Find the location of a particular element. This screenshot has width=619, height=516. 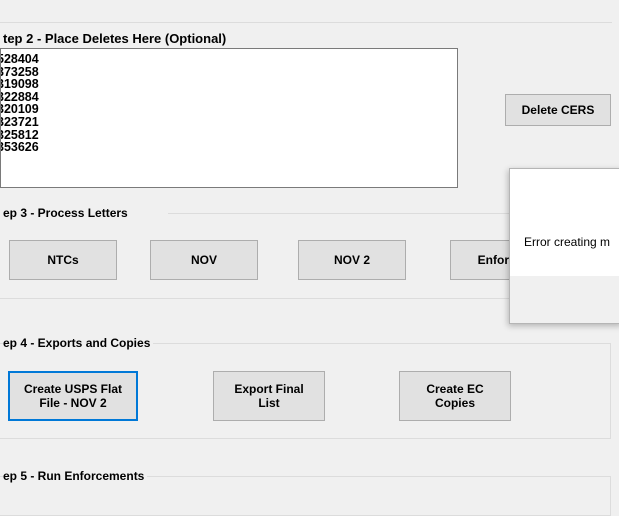

nov-button: NOV is located at coordinates (204, 260).